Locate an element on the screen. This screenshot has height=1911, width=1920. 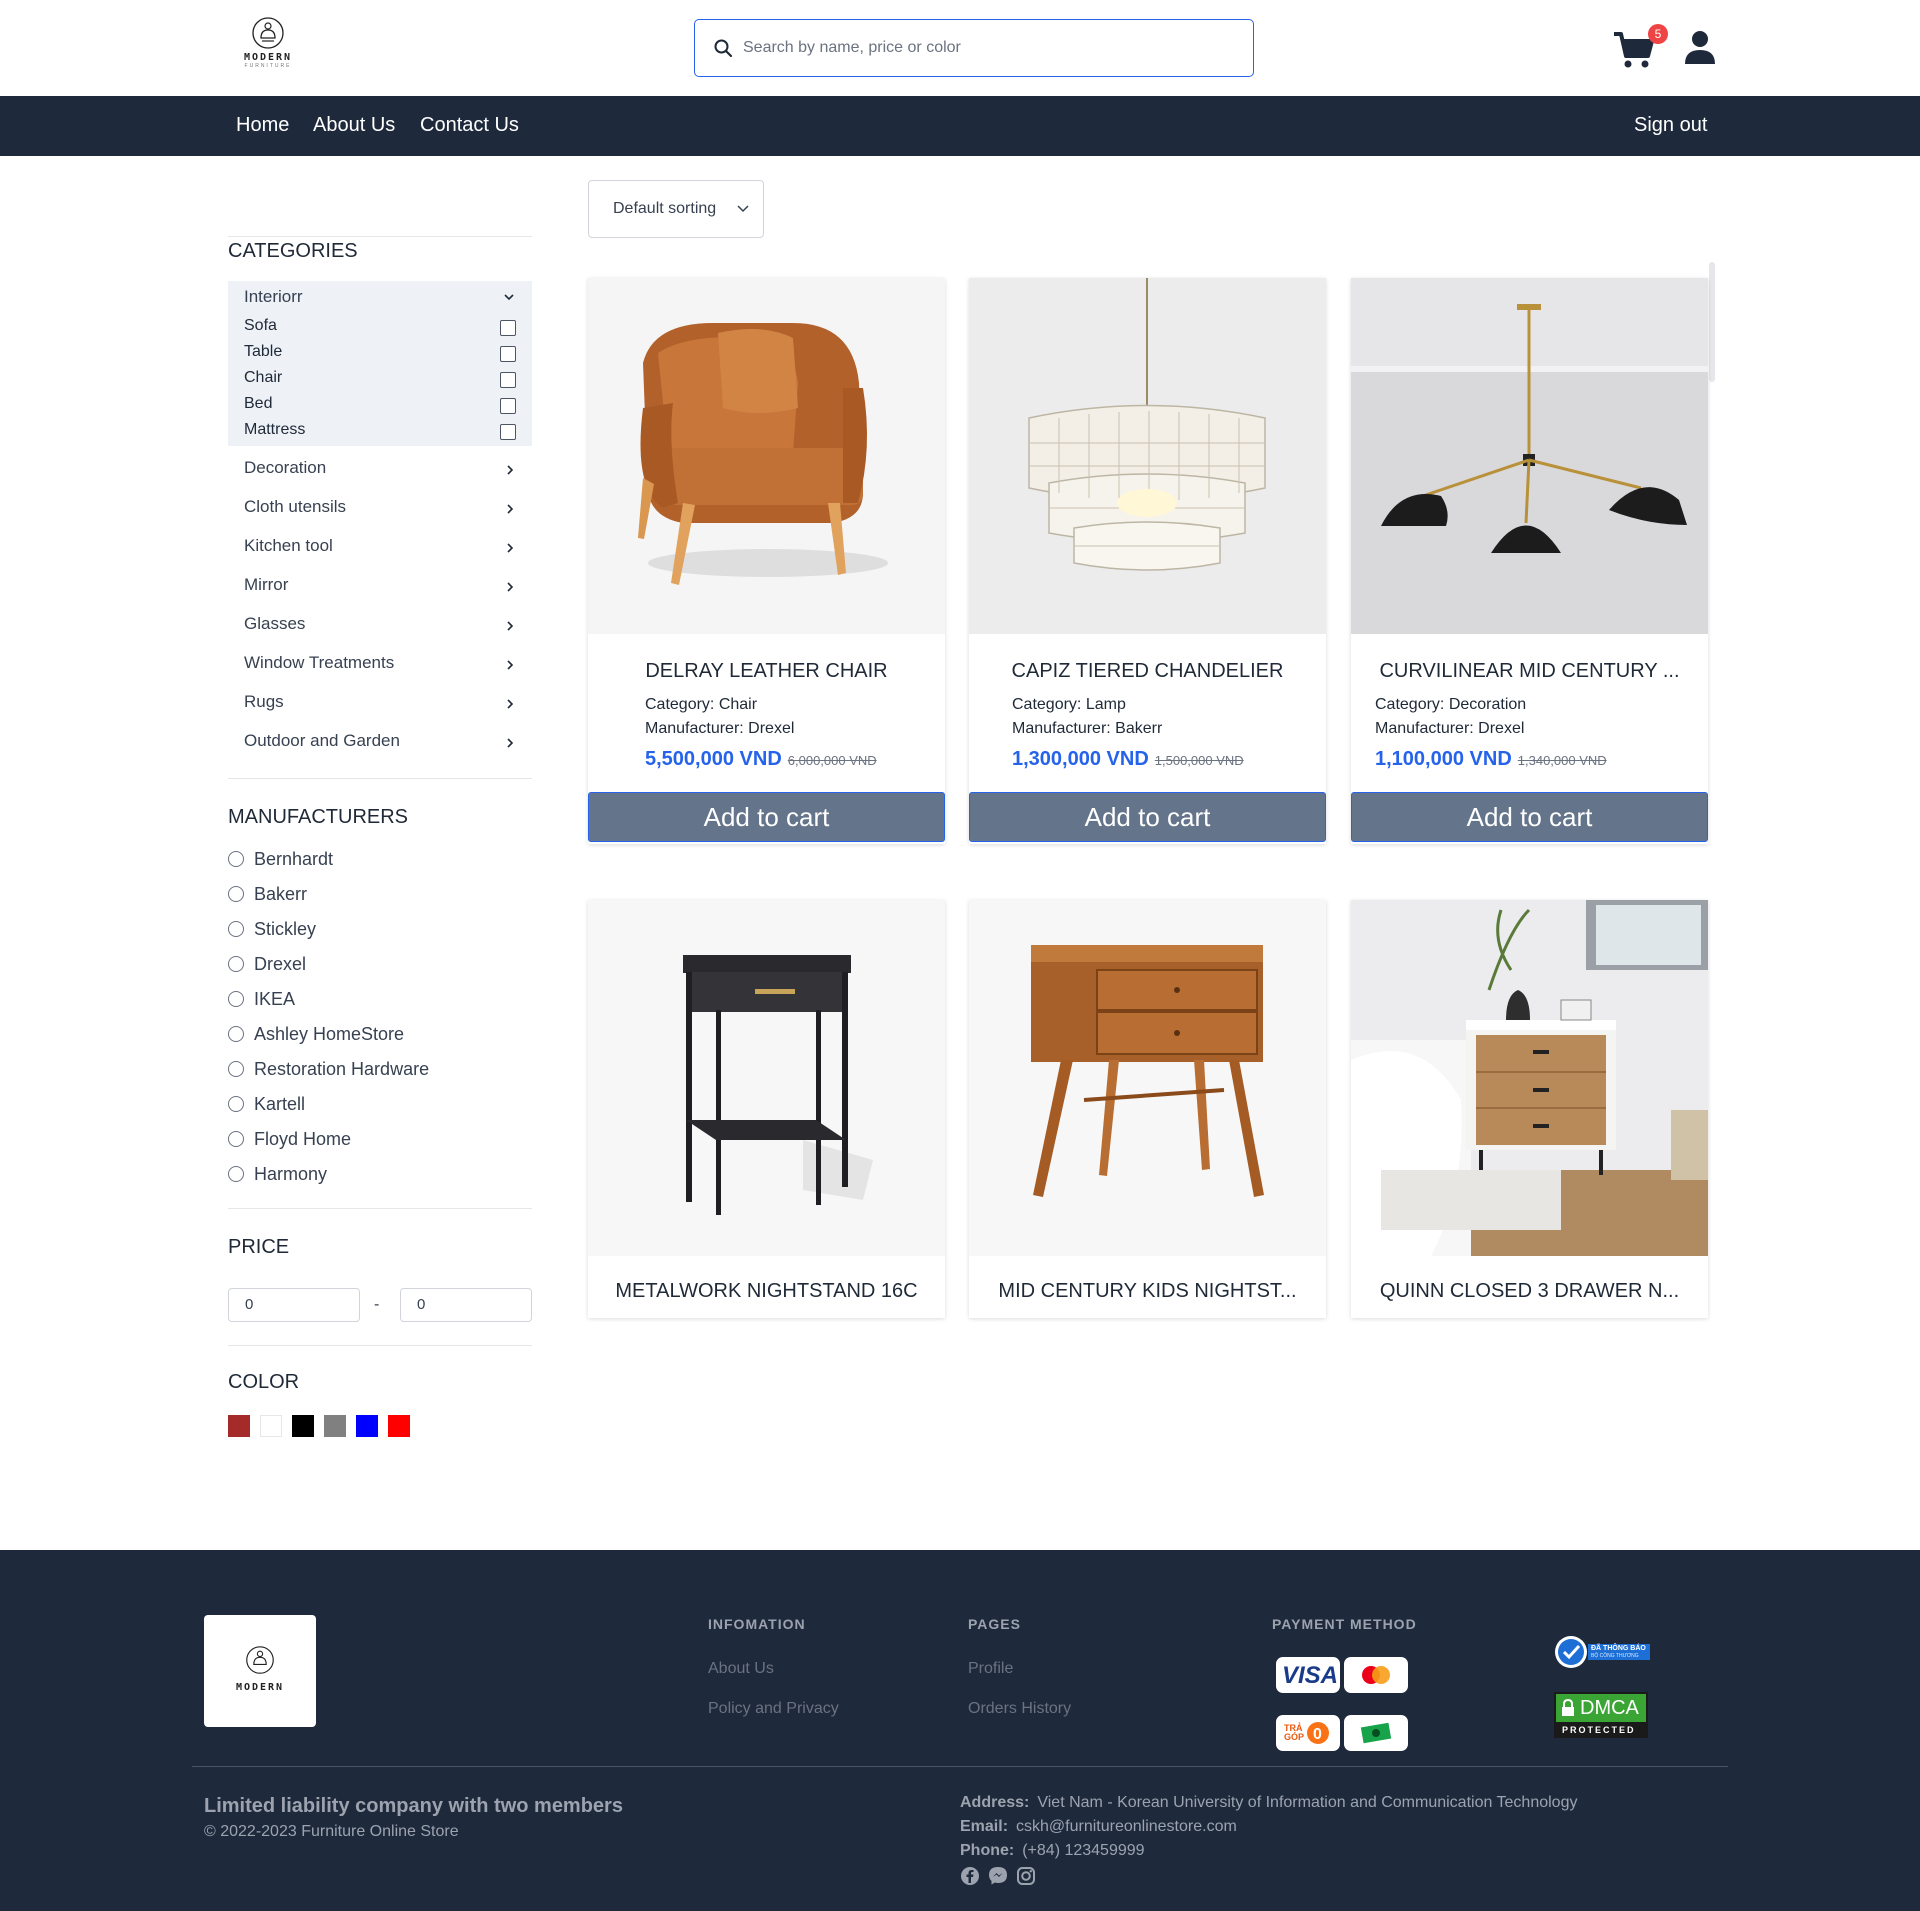
manufacturer-option: Drexel is located at coordinates (267, 966).